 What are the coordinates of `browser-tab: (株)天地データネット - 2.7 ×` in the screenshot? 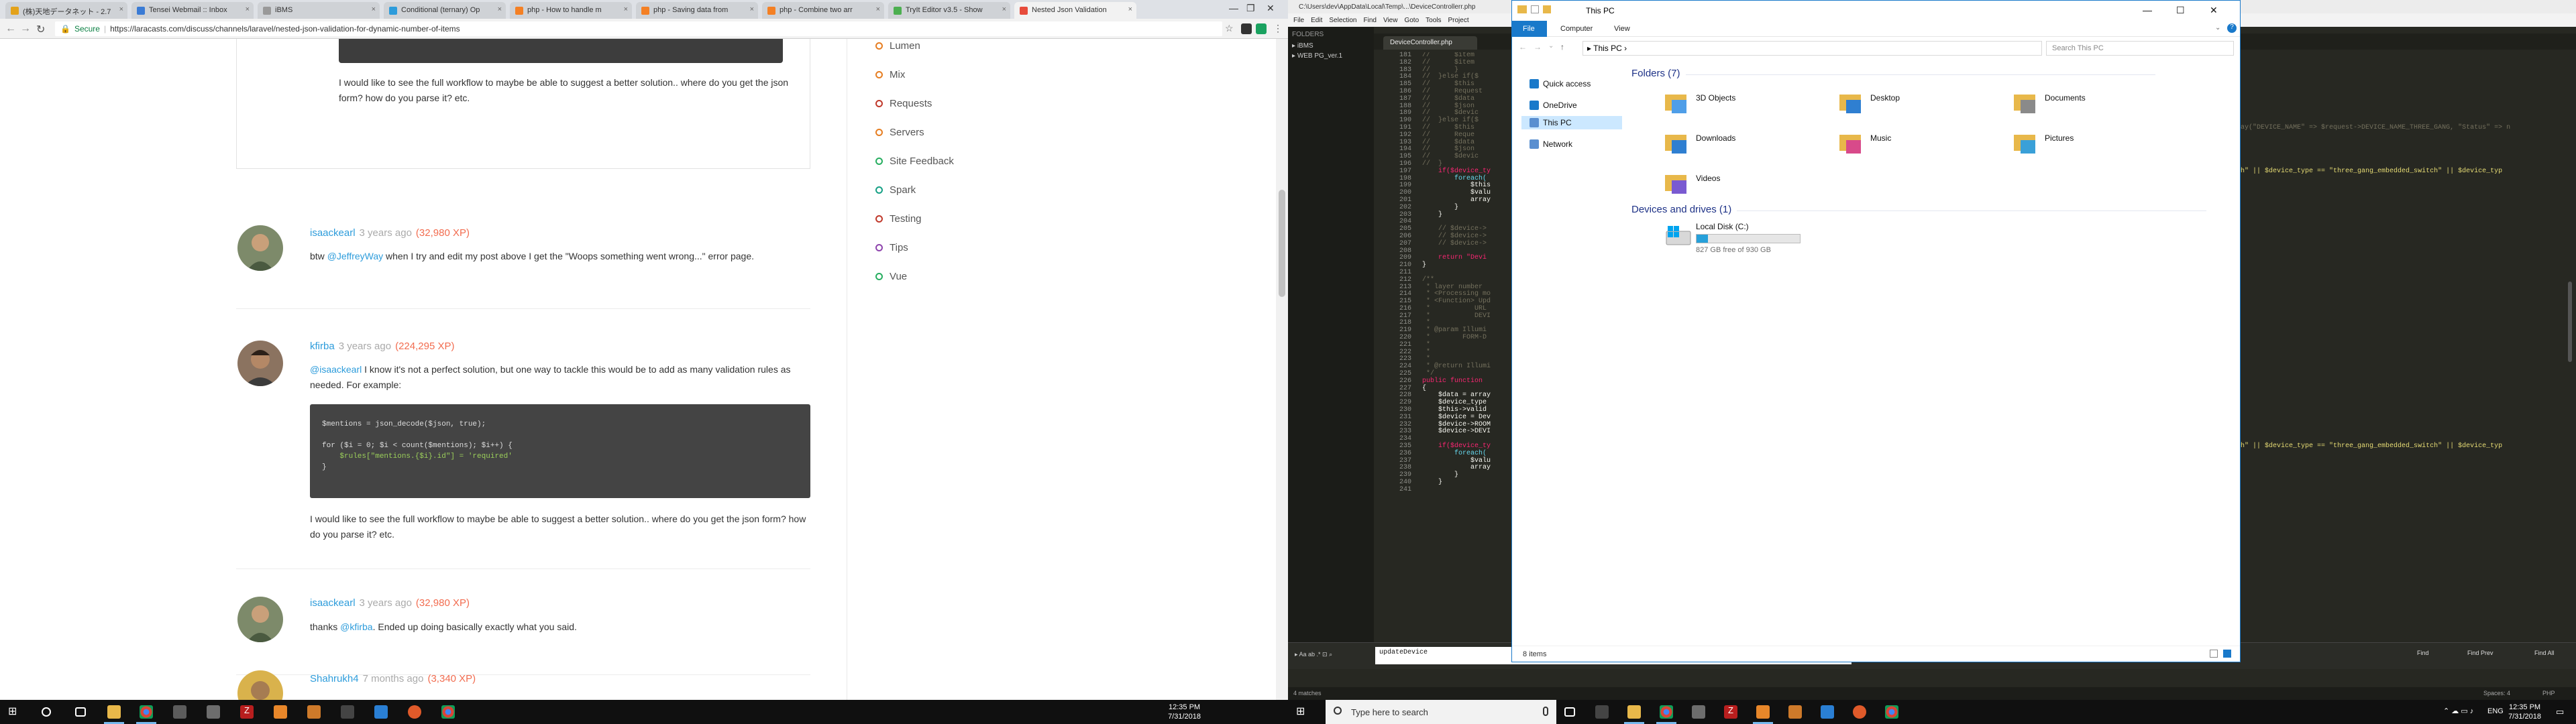 It's located at (66, 10).